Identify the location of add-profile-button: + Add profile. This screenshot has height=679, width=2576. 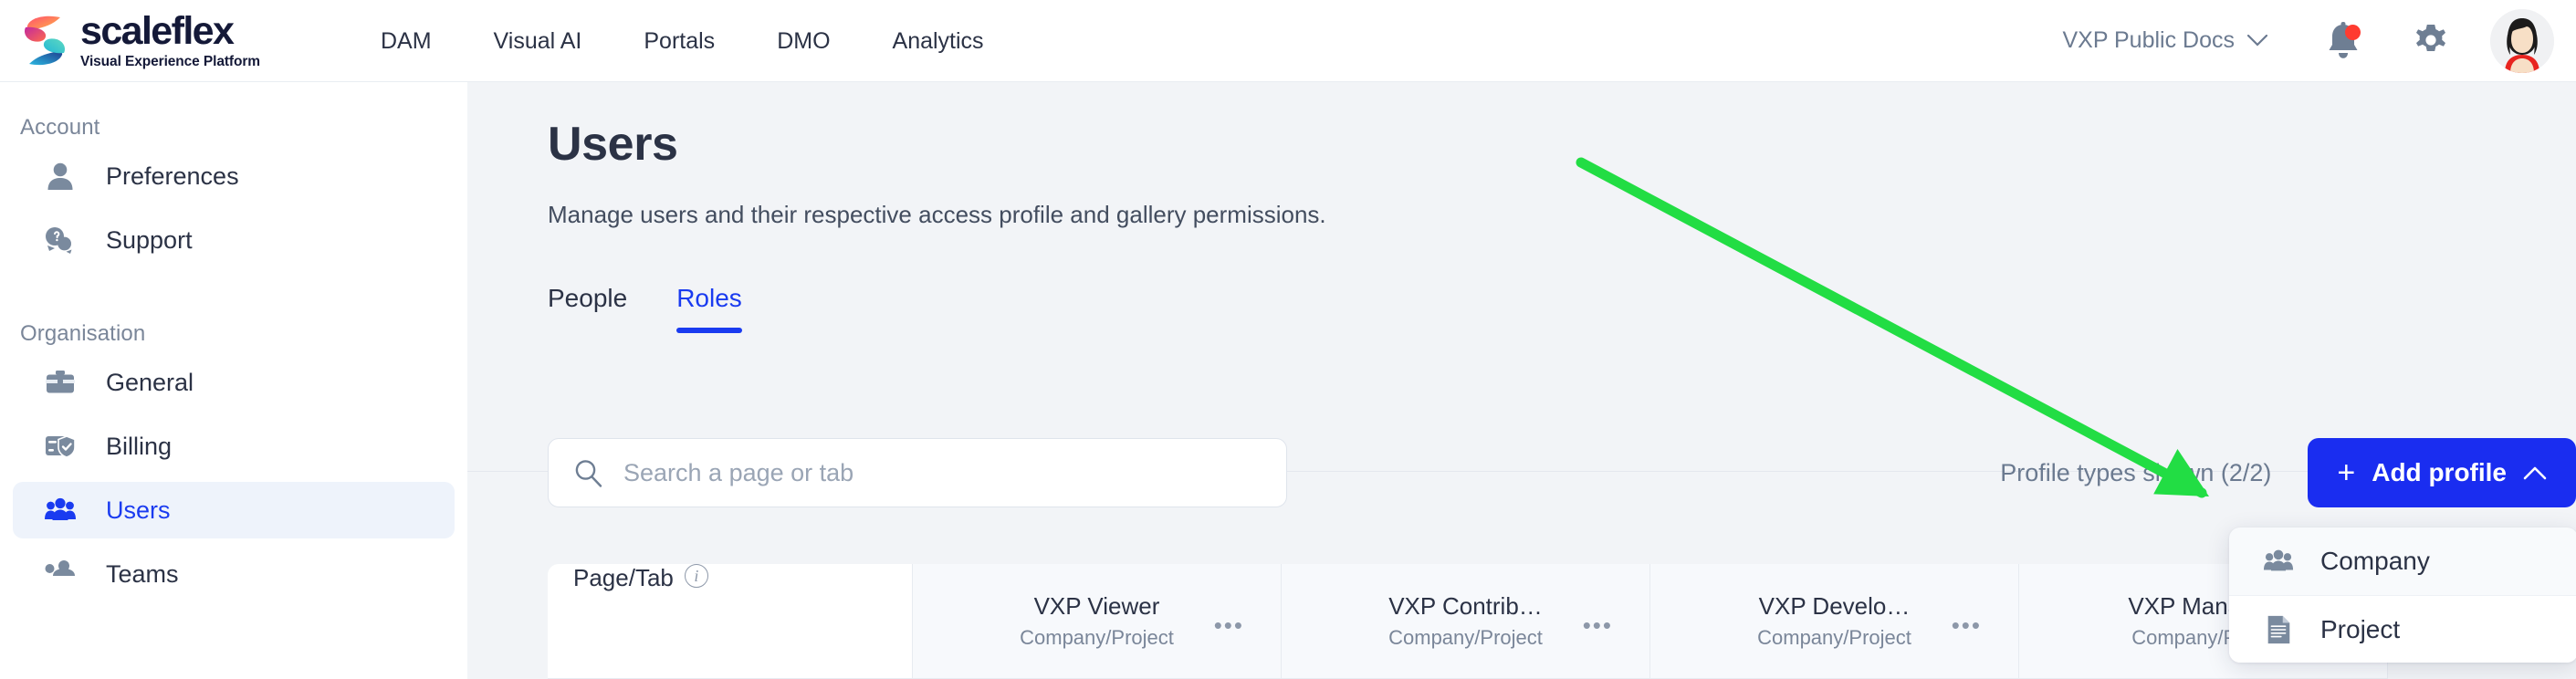
(2442, 472).